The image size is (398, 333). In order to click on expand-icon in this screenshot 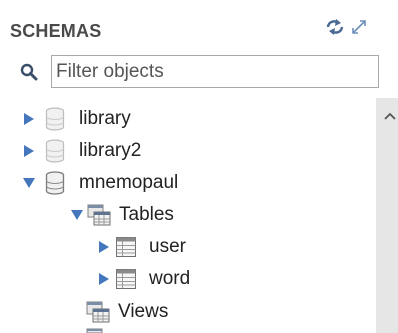, I will do `click(359, 27)`.